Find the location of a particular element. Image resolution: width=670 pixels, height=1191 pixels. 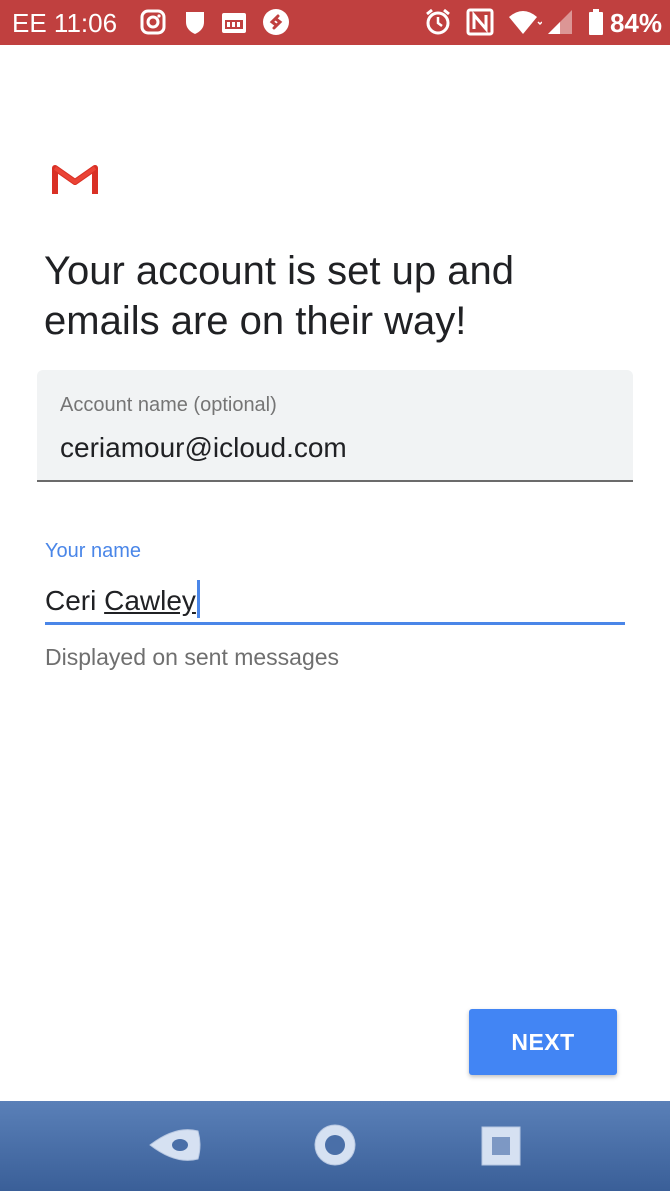

your-name-helper: Displayed on sent messages is located at coordinates (192, 657).